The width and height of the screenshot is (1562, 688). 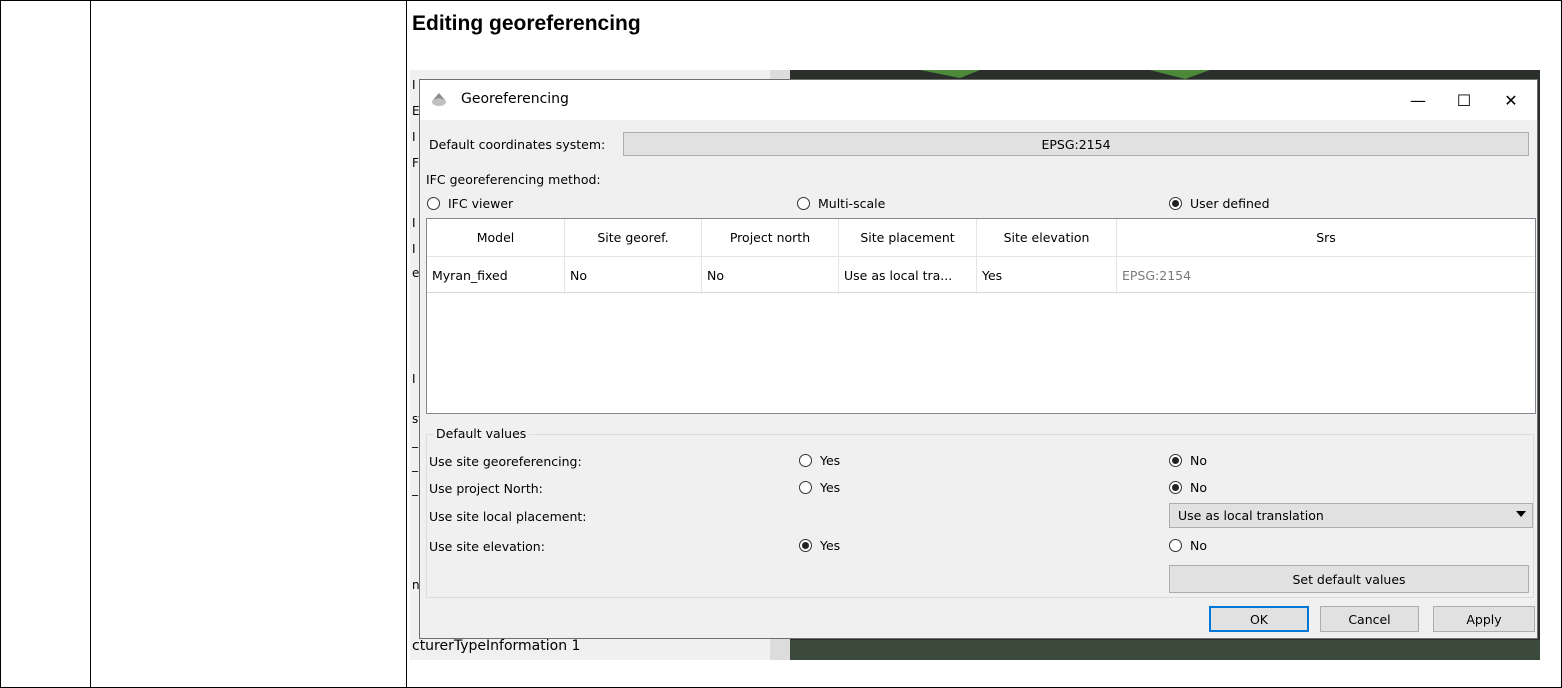 What do you see at coordinates (1047, 275) in the screenshot?
I see `table-cell-site-elevation: Yes` at bounding box center [1047, 275].